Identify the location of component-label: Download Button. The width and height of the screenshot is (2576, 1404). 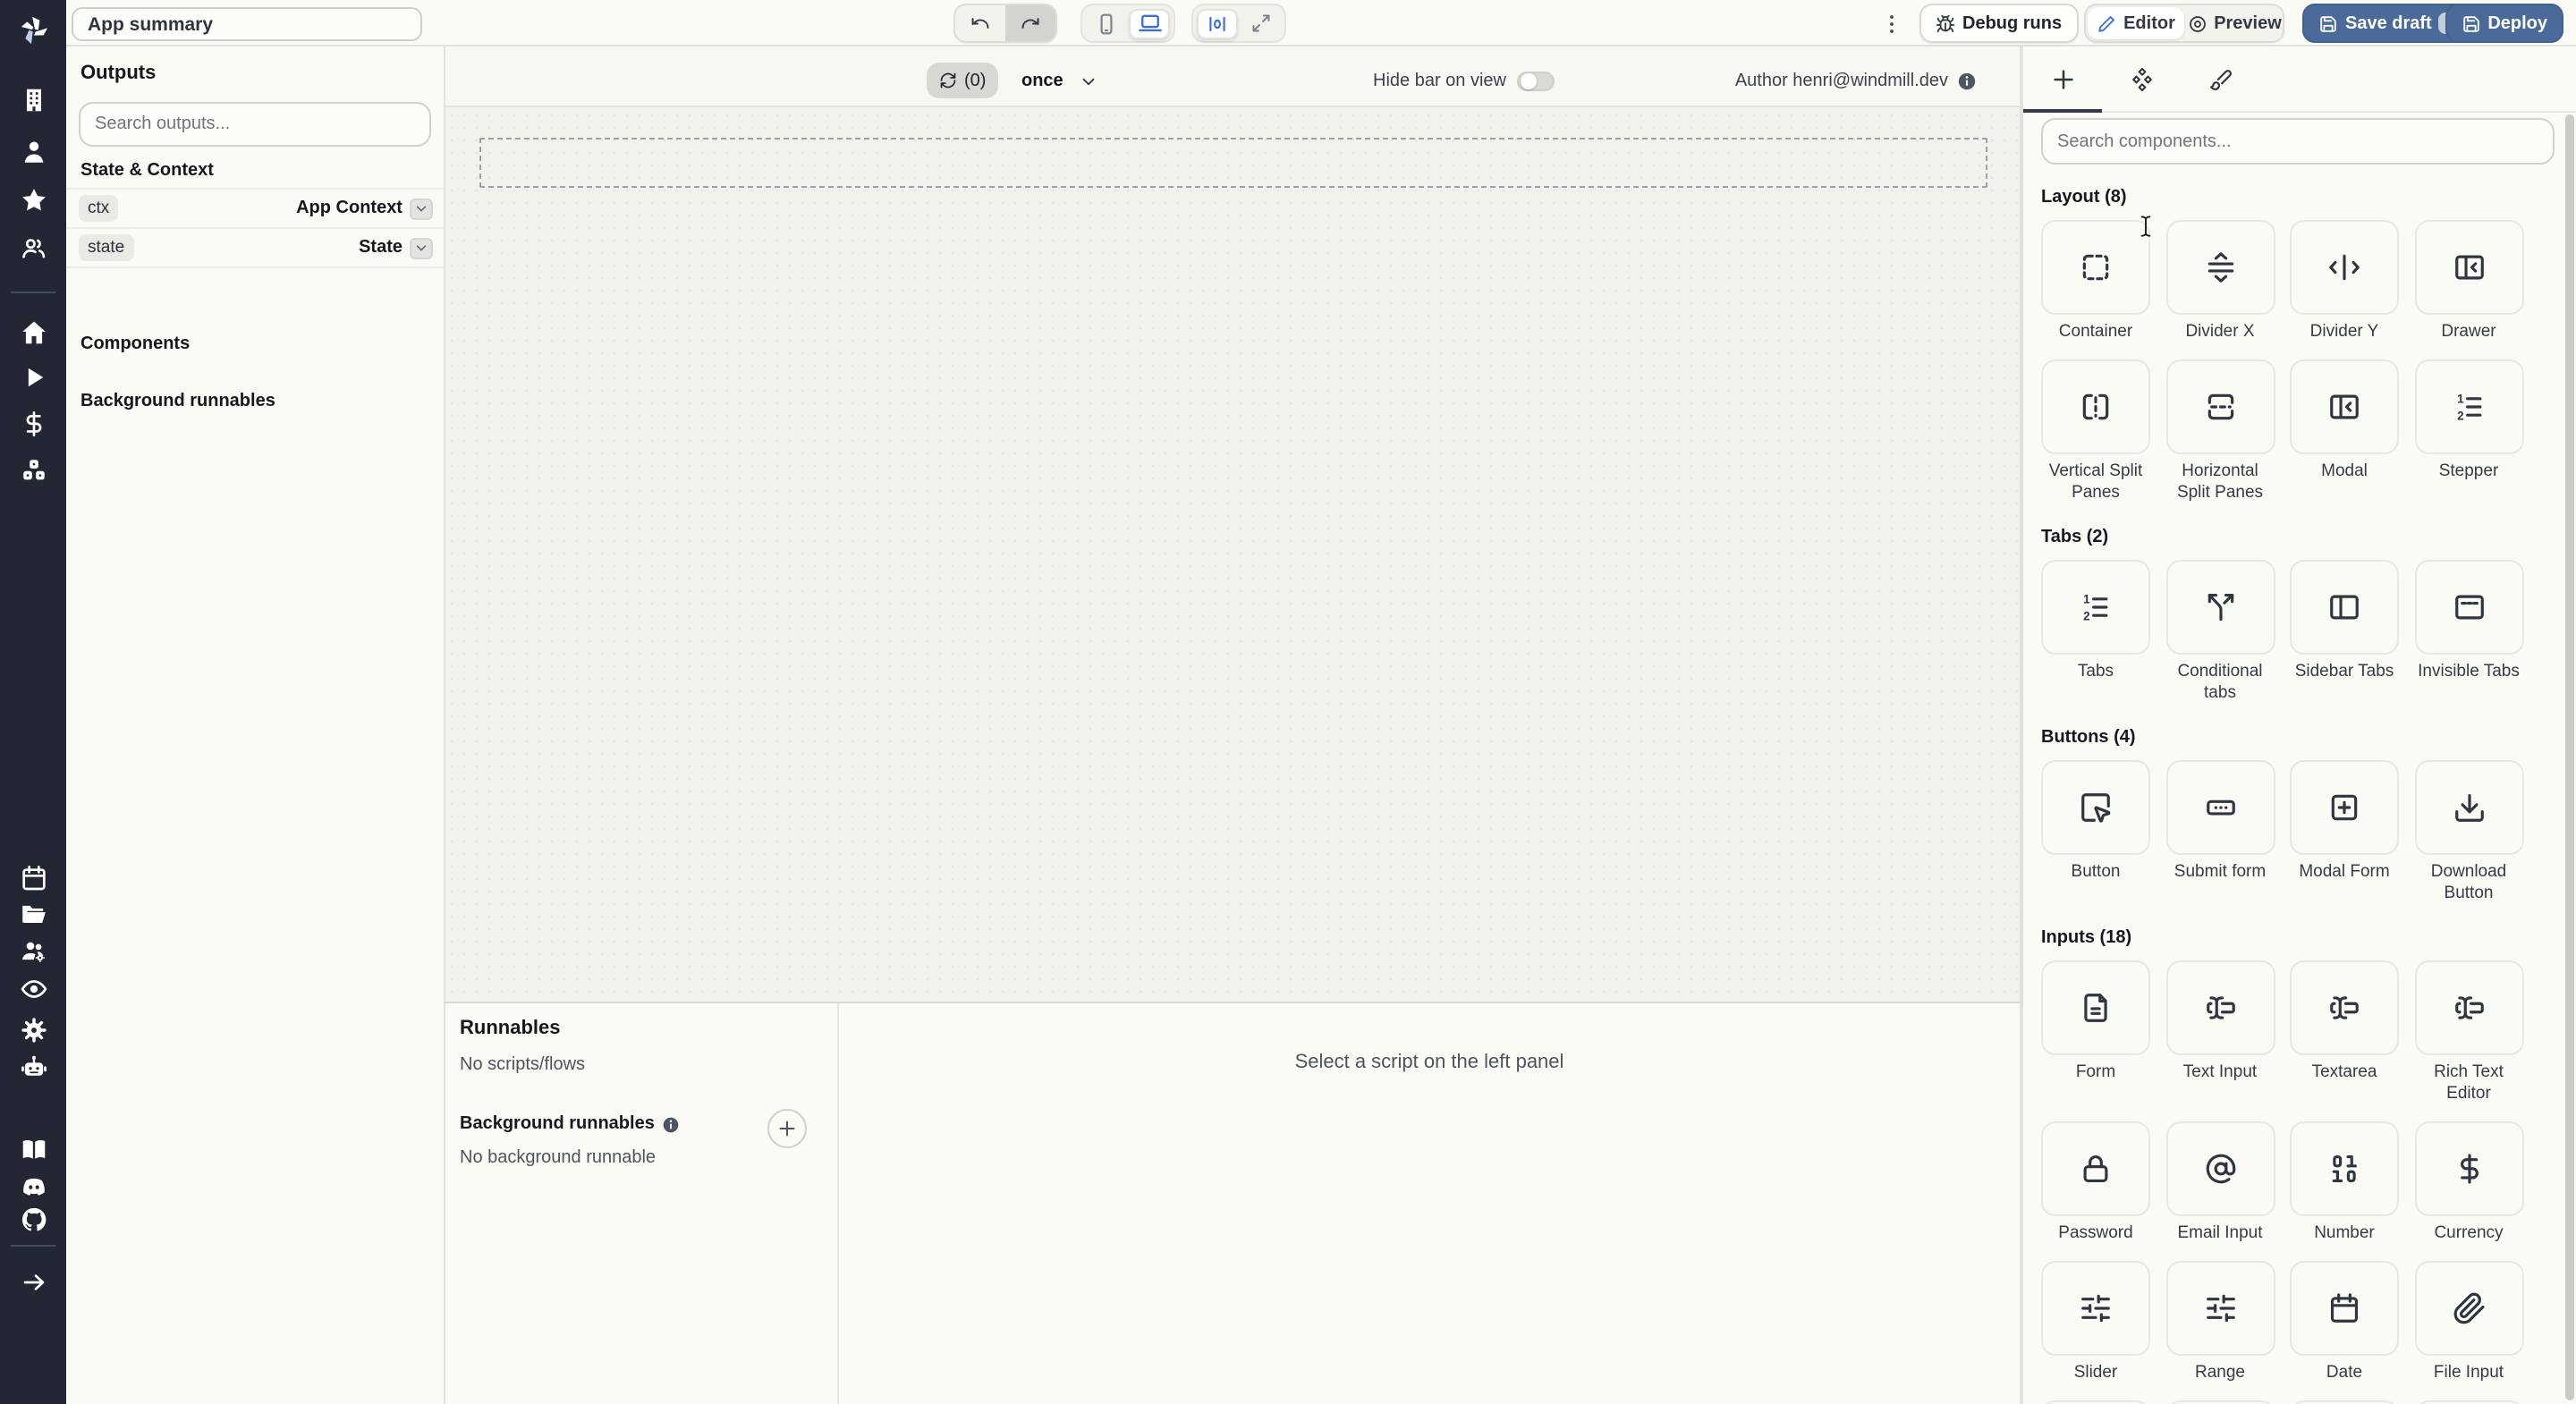
(2468, 882).